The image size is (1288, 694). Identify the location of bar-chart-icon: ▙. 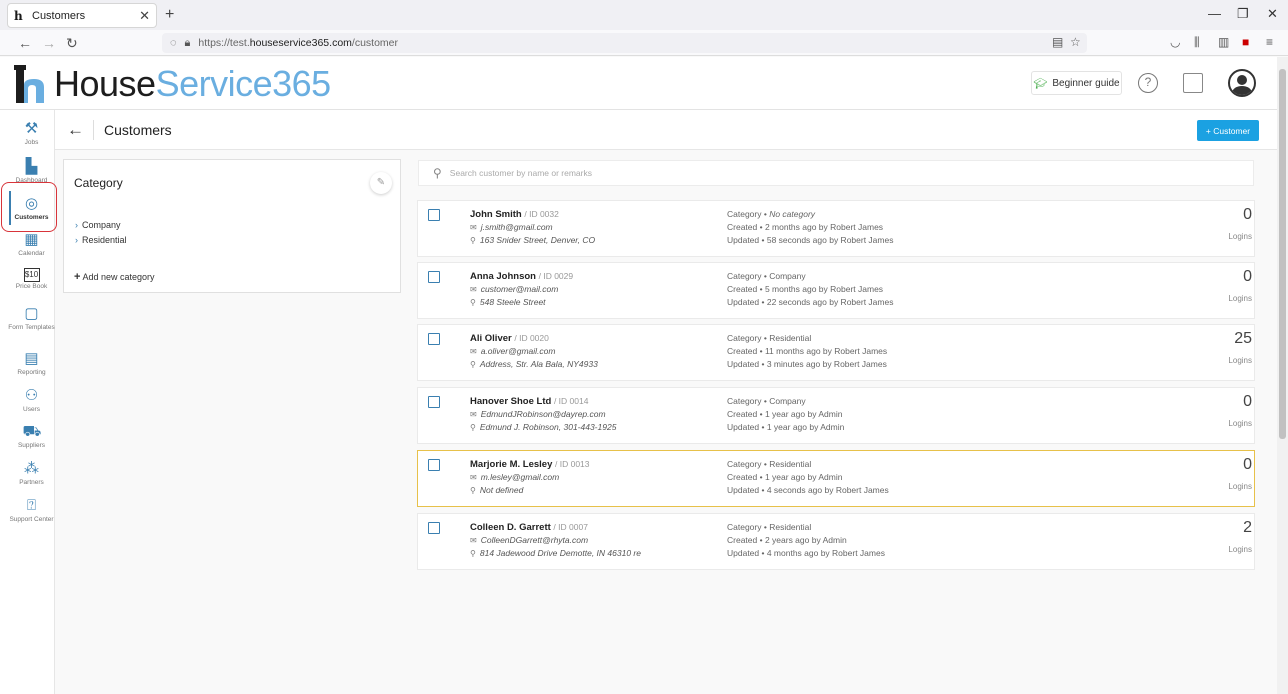
(31, 166).